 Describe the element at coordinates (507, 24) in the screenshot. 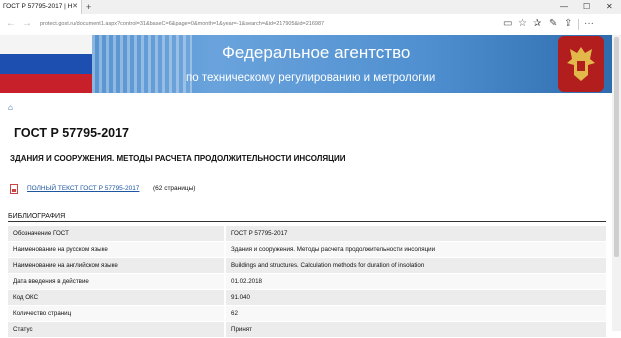

I see `reading-view-icon: ▭` at that location.